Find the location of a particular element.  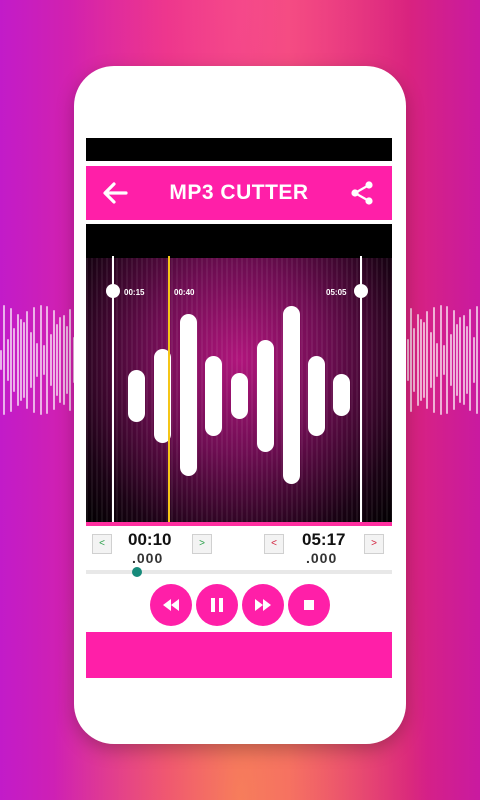

stop-icon is located at coordinates (309, 605).